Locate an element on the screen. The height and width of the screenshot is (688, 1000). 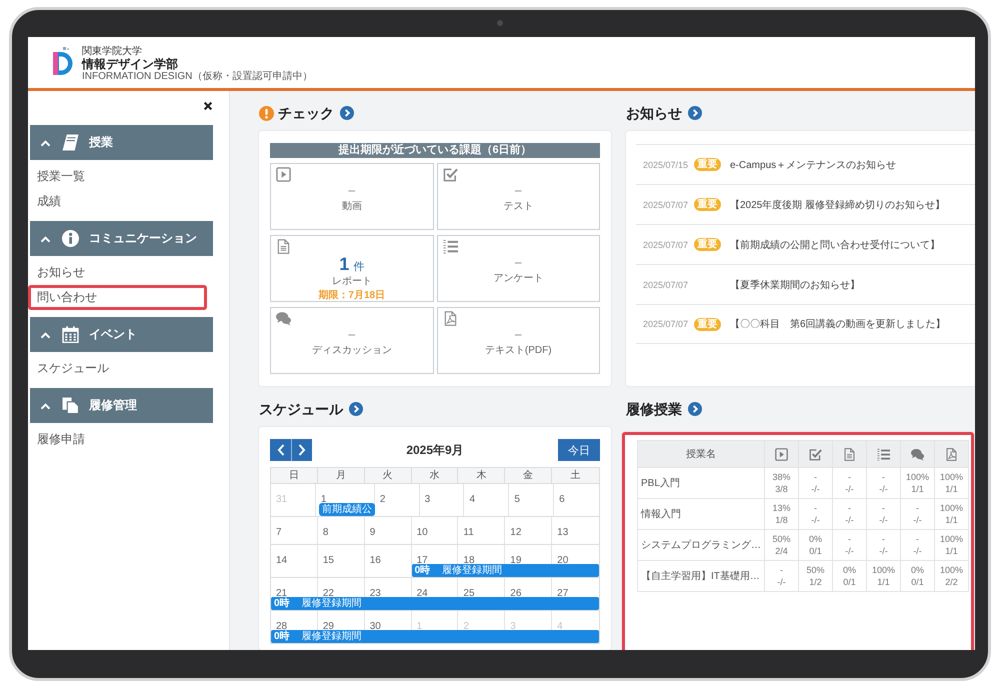
sidebar-link: 履修申請 is located at coordinates (117, 439).